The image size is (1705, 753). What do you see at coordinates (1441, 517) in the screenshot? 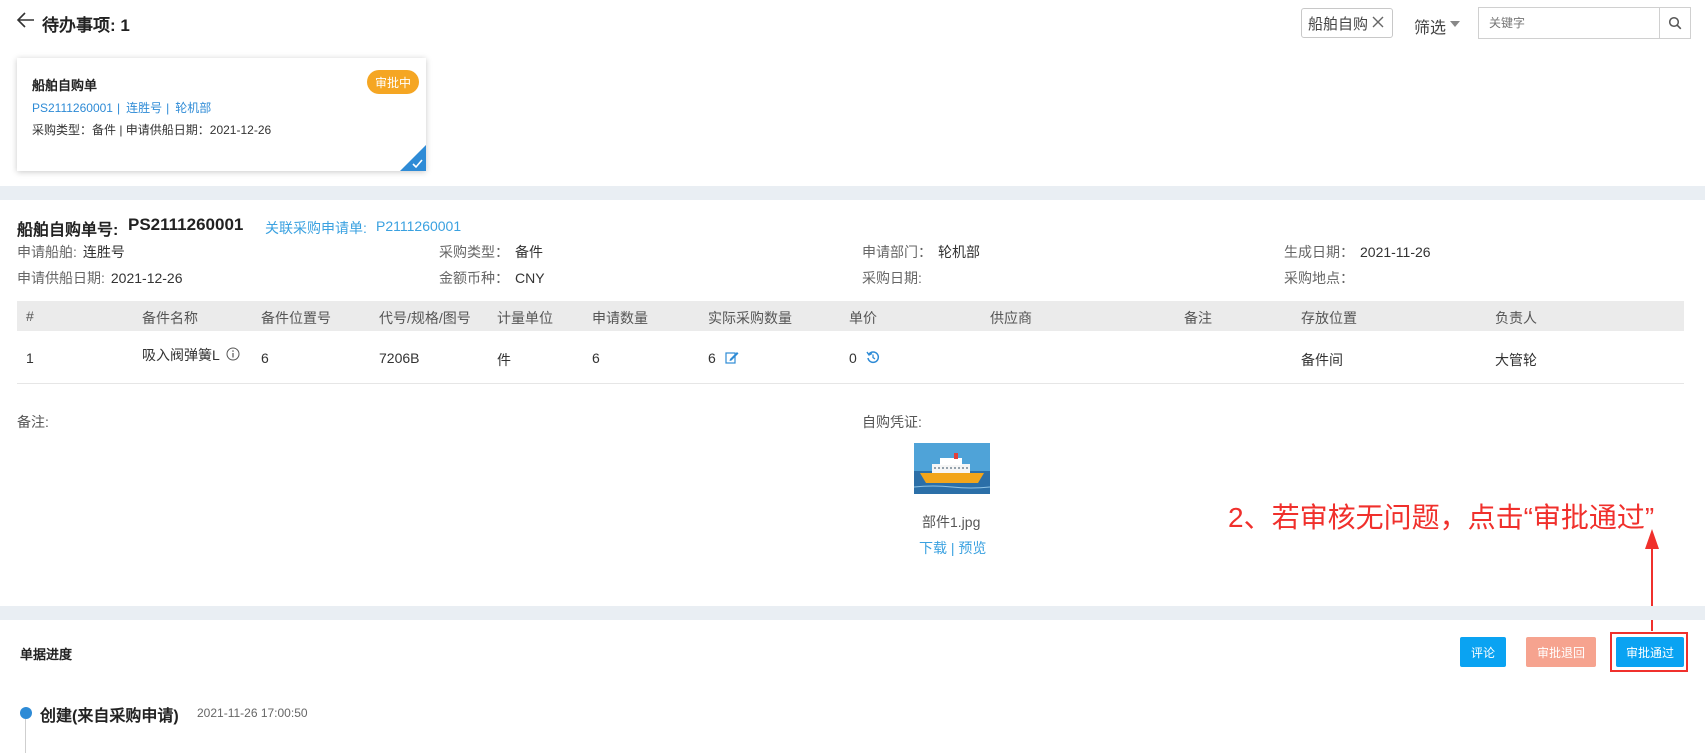
I see `instruction-annotation: 2、若审核无问题，点击“审批通过”` at bounding box center [1441, 517].